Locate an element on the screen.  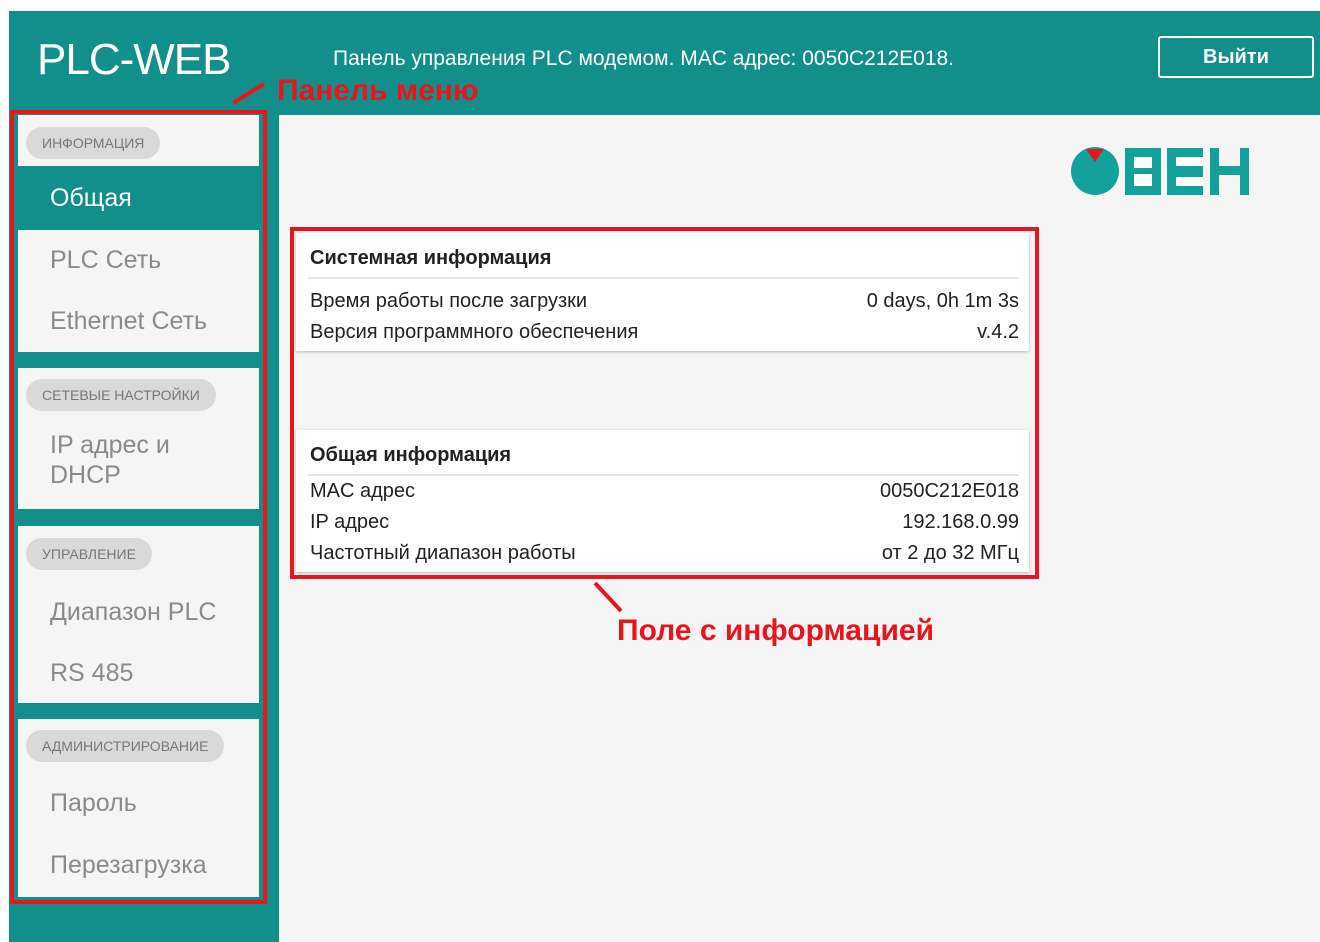
menu-panel-annotation: Панель меню is located at coordinates (378, 90).